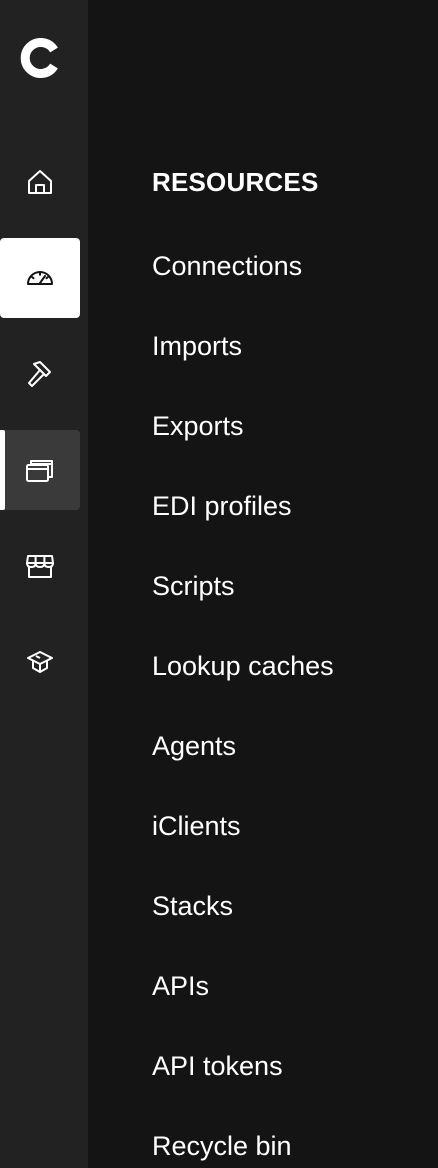 The height and width of the screenshot is (1168, 438). I want to click on menu-item-connections: Connections, so click(227, 266).